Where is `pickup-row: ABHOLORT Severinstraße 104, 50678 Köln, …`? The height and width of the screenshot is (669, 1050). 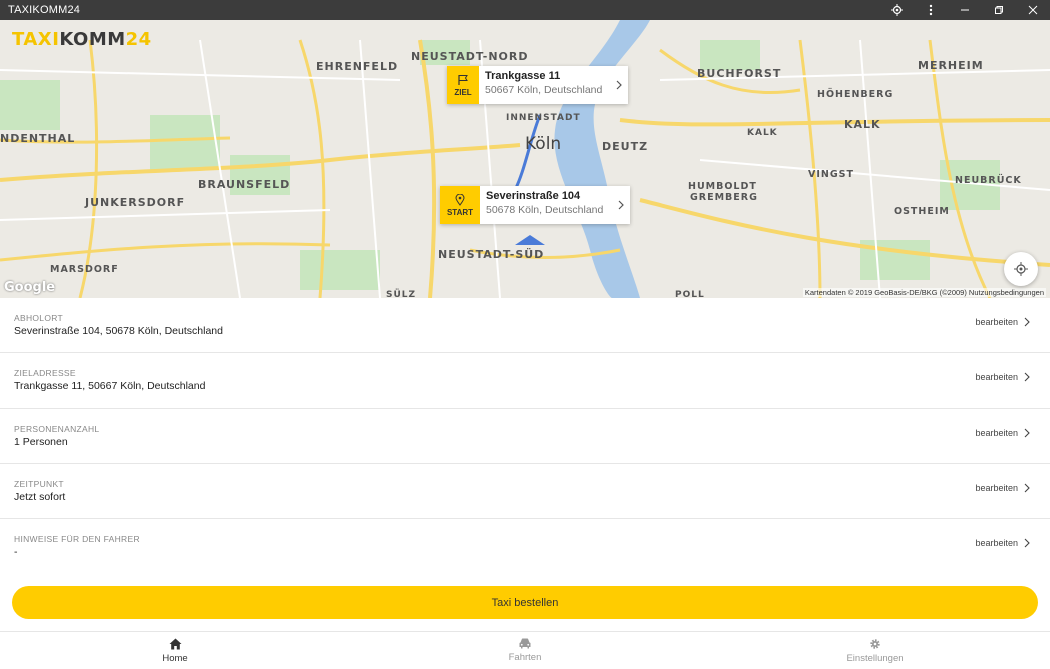 pickup-row: ABHOLORT Severinstraße 104, 50678 Köln, … is located at coordinates (525, 326).